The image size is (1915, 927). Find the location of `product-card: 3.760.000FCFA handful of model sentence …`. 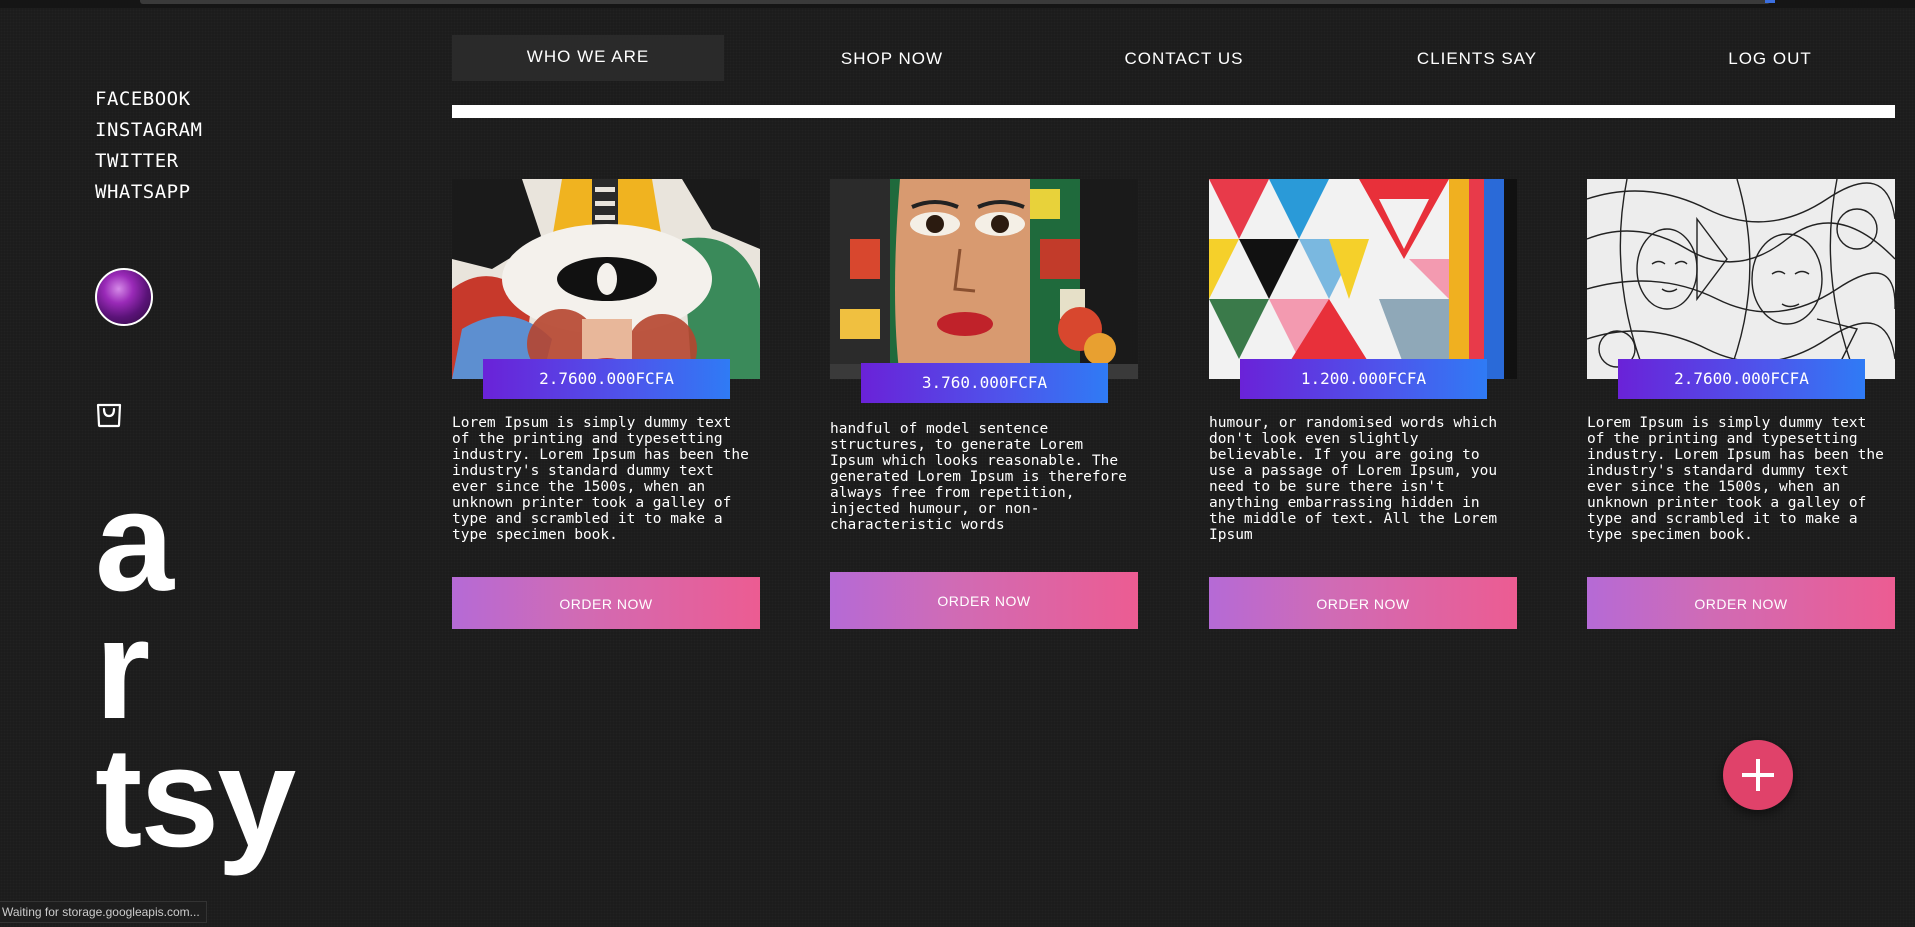

product-card: 3.760.000FCFA handful of model sentence … is located at coordinates (984, 404).